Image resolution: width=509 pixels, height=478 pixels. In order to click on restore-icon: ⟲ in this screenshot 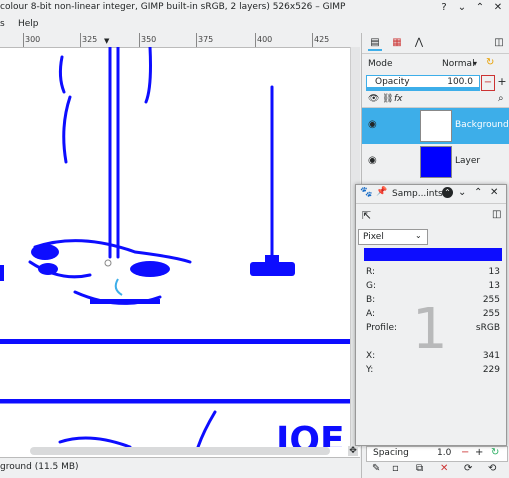, I will do `click(492, 468)`.